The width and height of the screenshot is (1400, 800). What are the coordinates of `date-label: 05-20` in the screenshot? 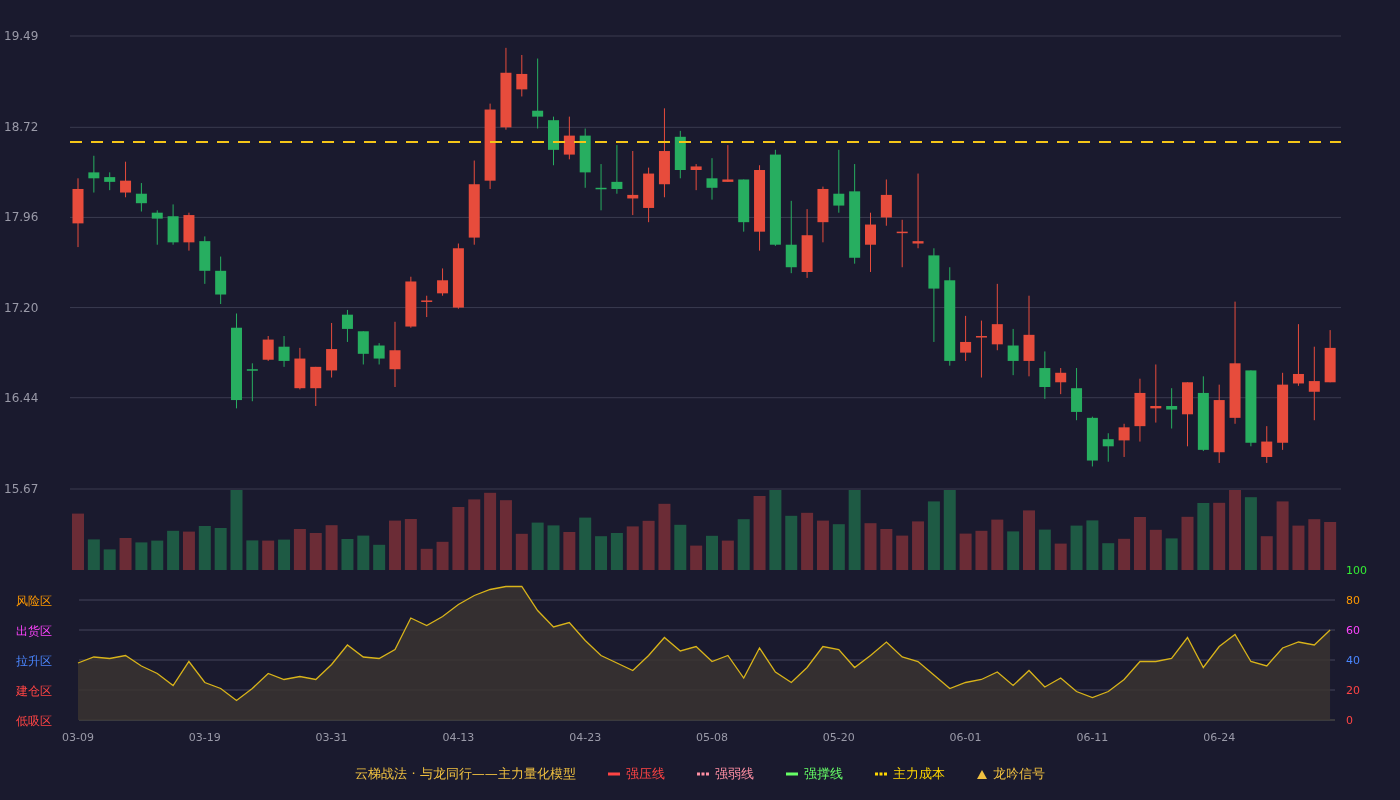 It's located at (838, 737).